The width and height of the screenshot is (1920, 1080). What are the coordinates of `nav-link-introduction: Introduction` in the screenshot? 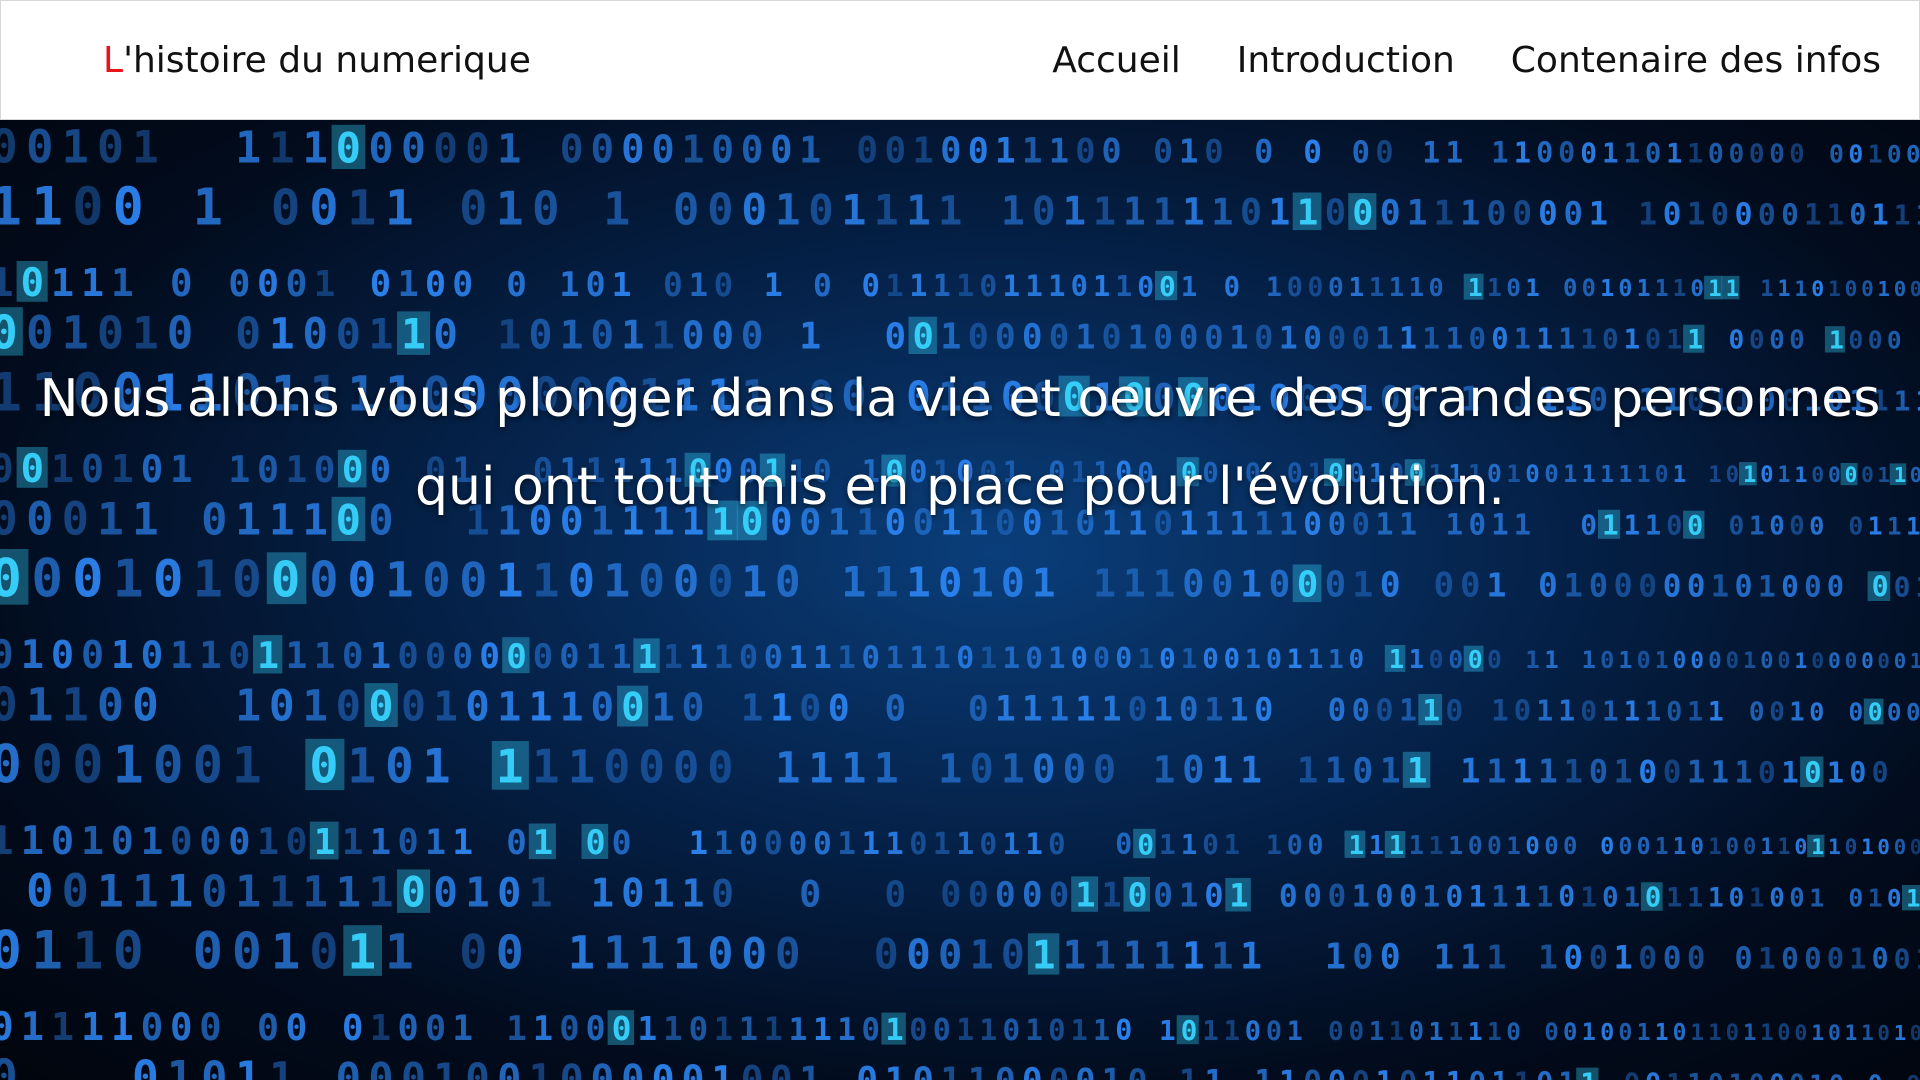 It's located at (1346, 60).